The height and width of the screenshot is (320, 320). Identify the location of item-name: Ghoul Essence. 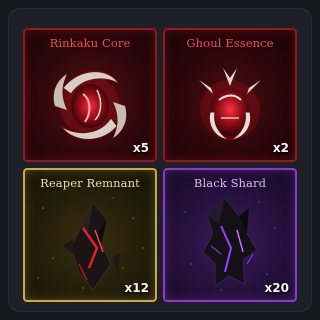
(230, 43).